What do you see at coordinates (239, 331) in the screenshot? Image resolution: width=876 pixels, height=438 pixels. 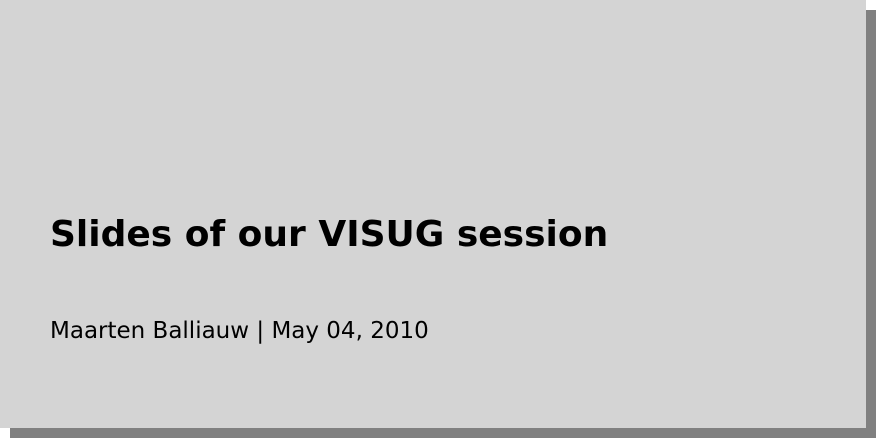 I see `post-byline: Maarten Balliauw | May 04, 2010` at bounding box center [239, 331].